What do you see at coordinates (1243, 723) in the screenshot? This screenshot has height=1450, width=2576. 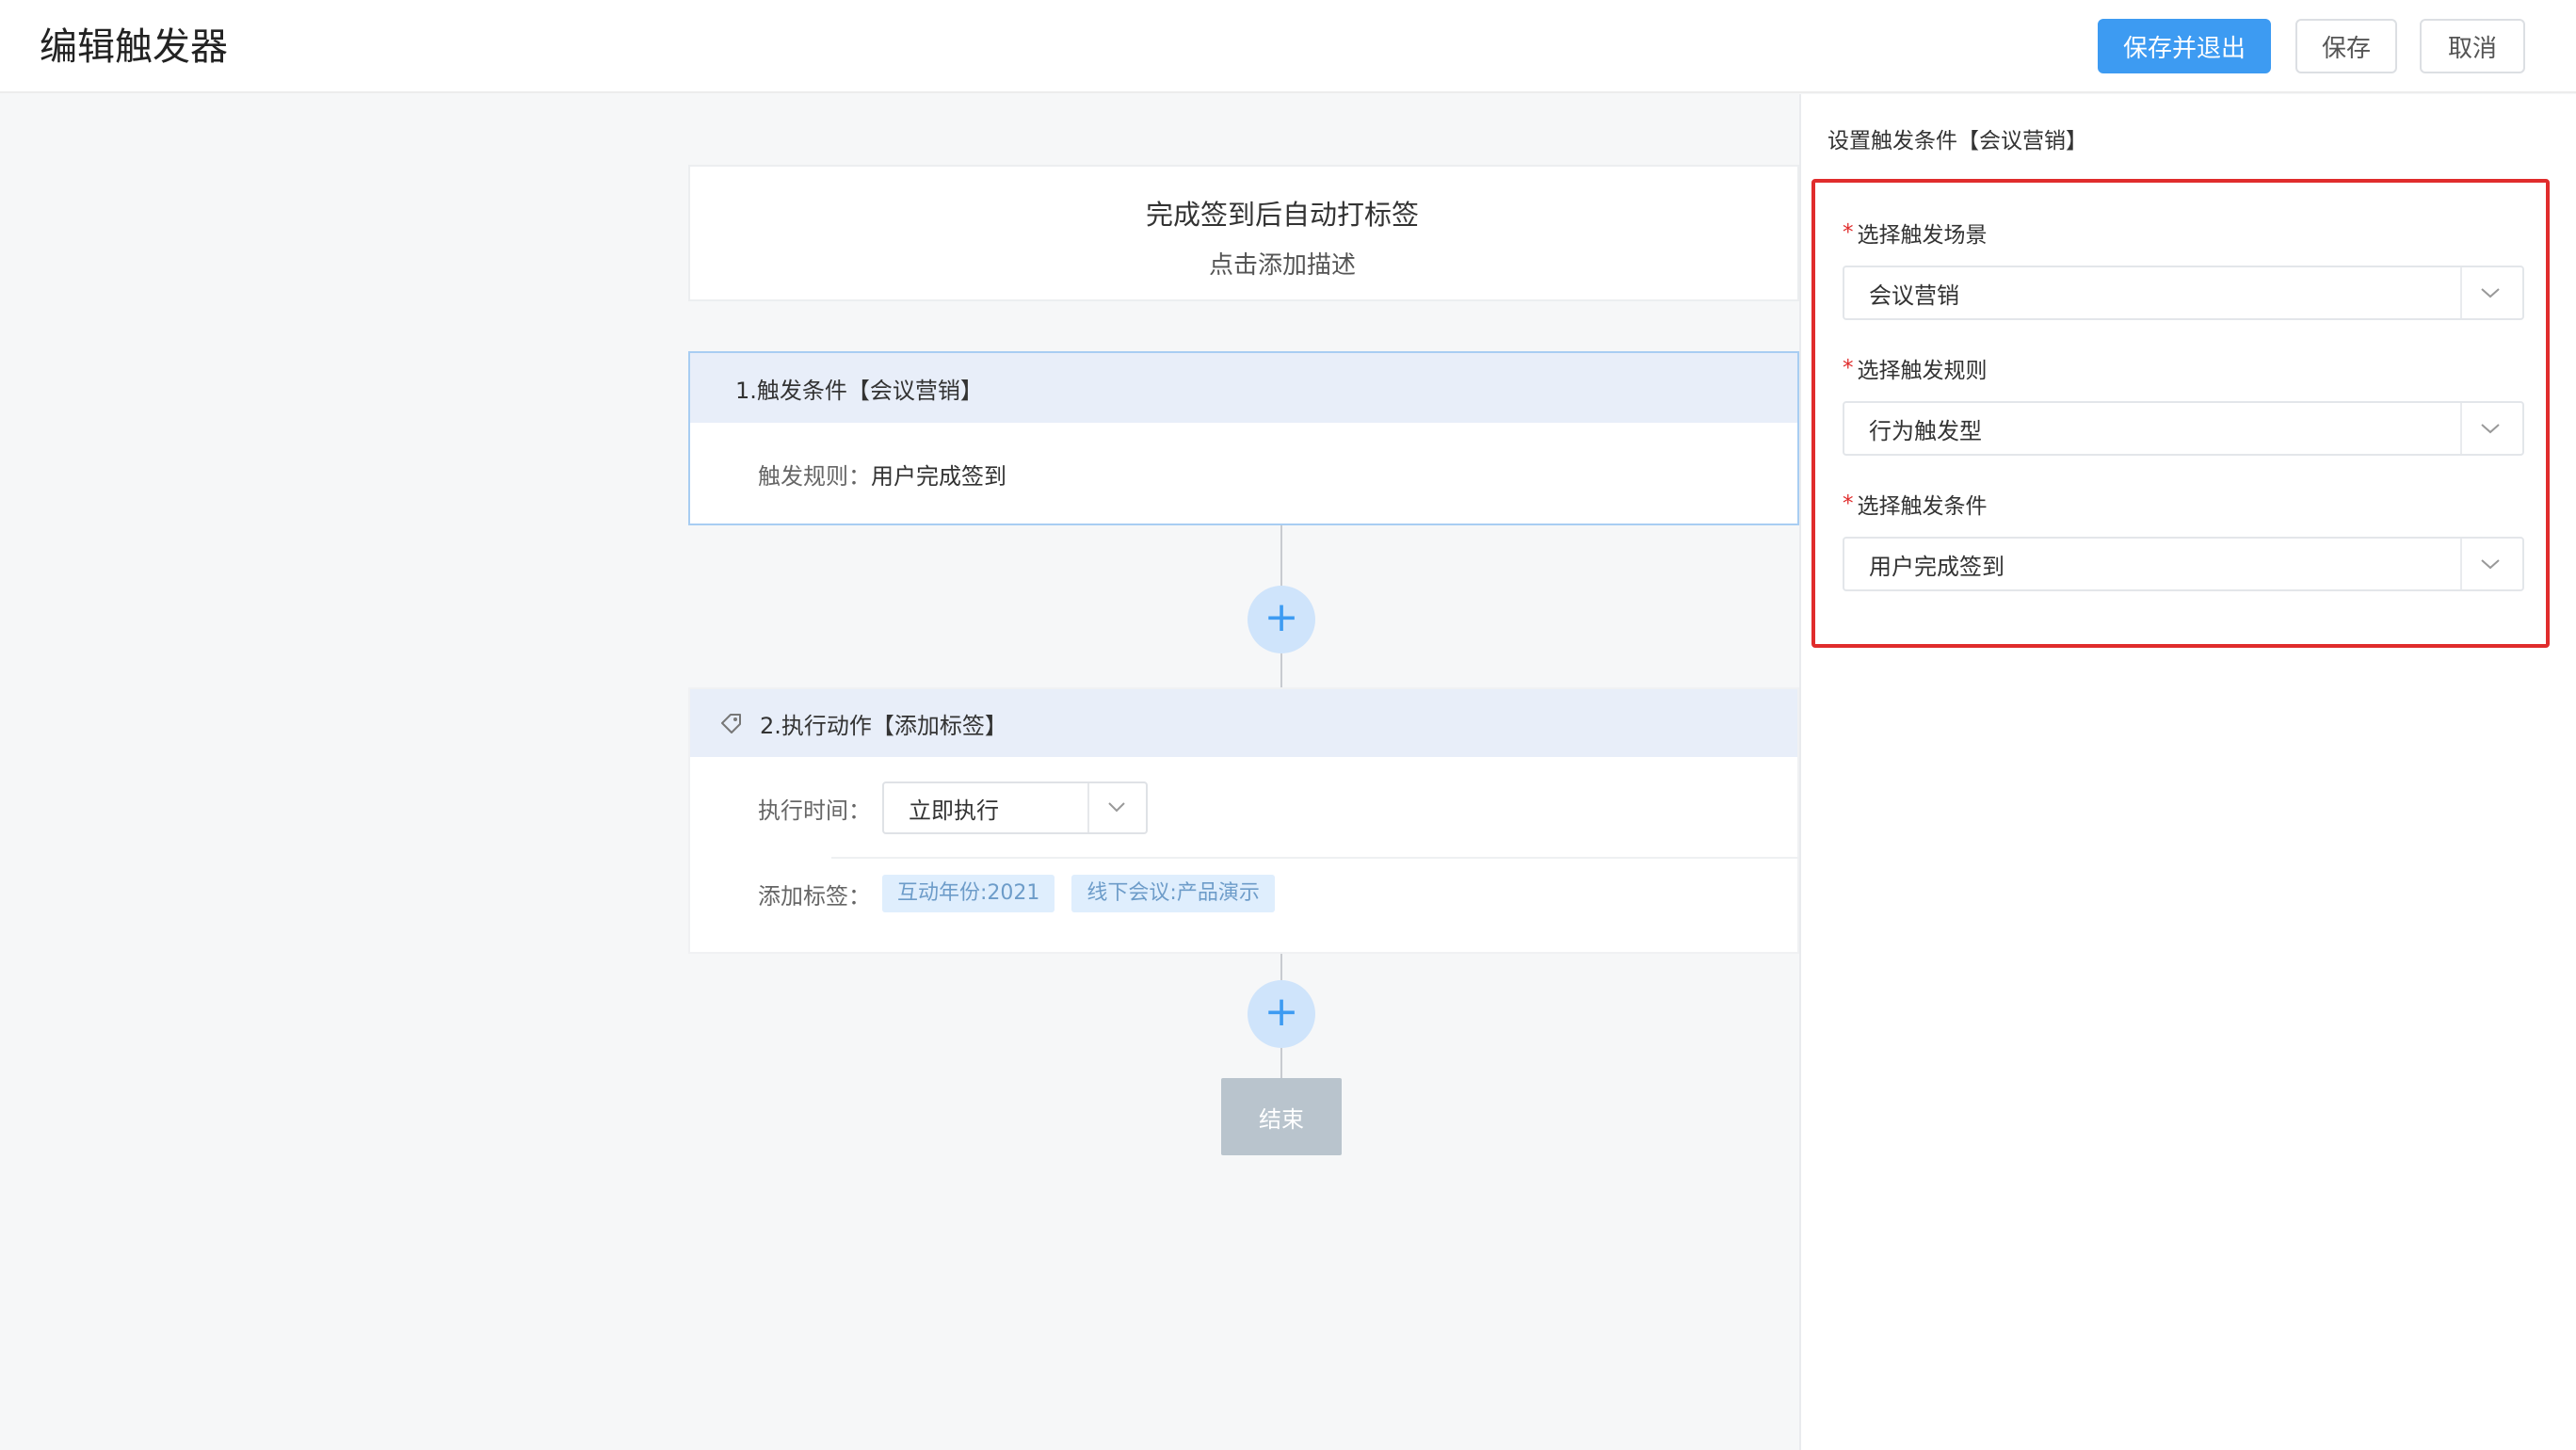 I see `action-node-heading: 2.执行动作【添加标签】` at bounding box center [1243, 723].